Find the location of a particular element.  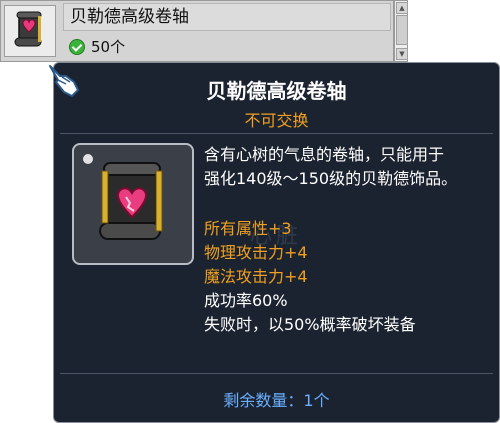

item-quantity: 50个 is located at coordinates (108, 47).